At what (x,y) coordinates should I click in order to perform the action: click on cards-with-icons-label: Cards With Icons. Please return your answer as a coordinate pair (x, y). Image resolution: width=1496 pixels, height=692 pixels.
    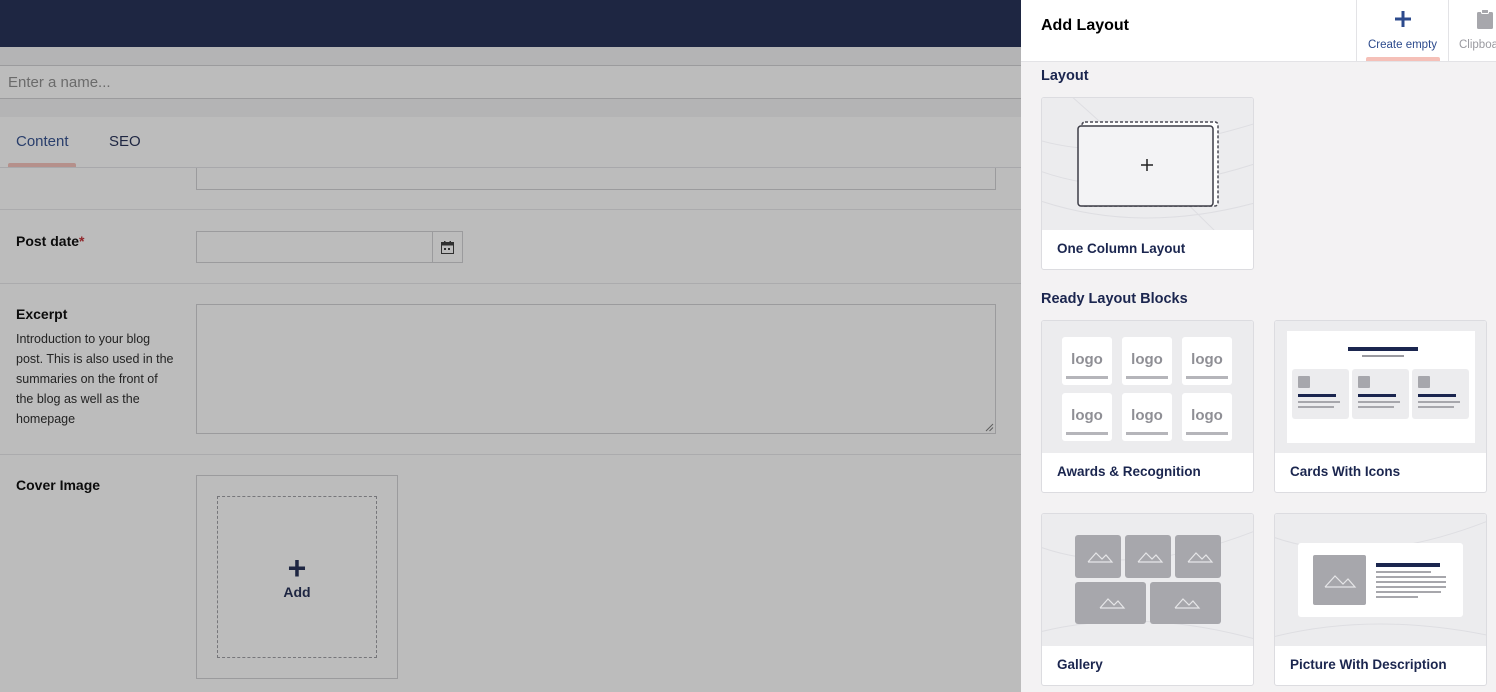
    Looking at the image, I should click on (1345, 471).